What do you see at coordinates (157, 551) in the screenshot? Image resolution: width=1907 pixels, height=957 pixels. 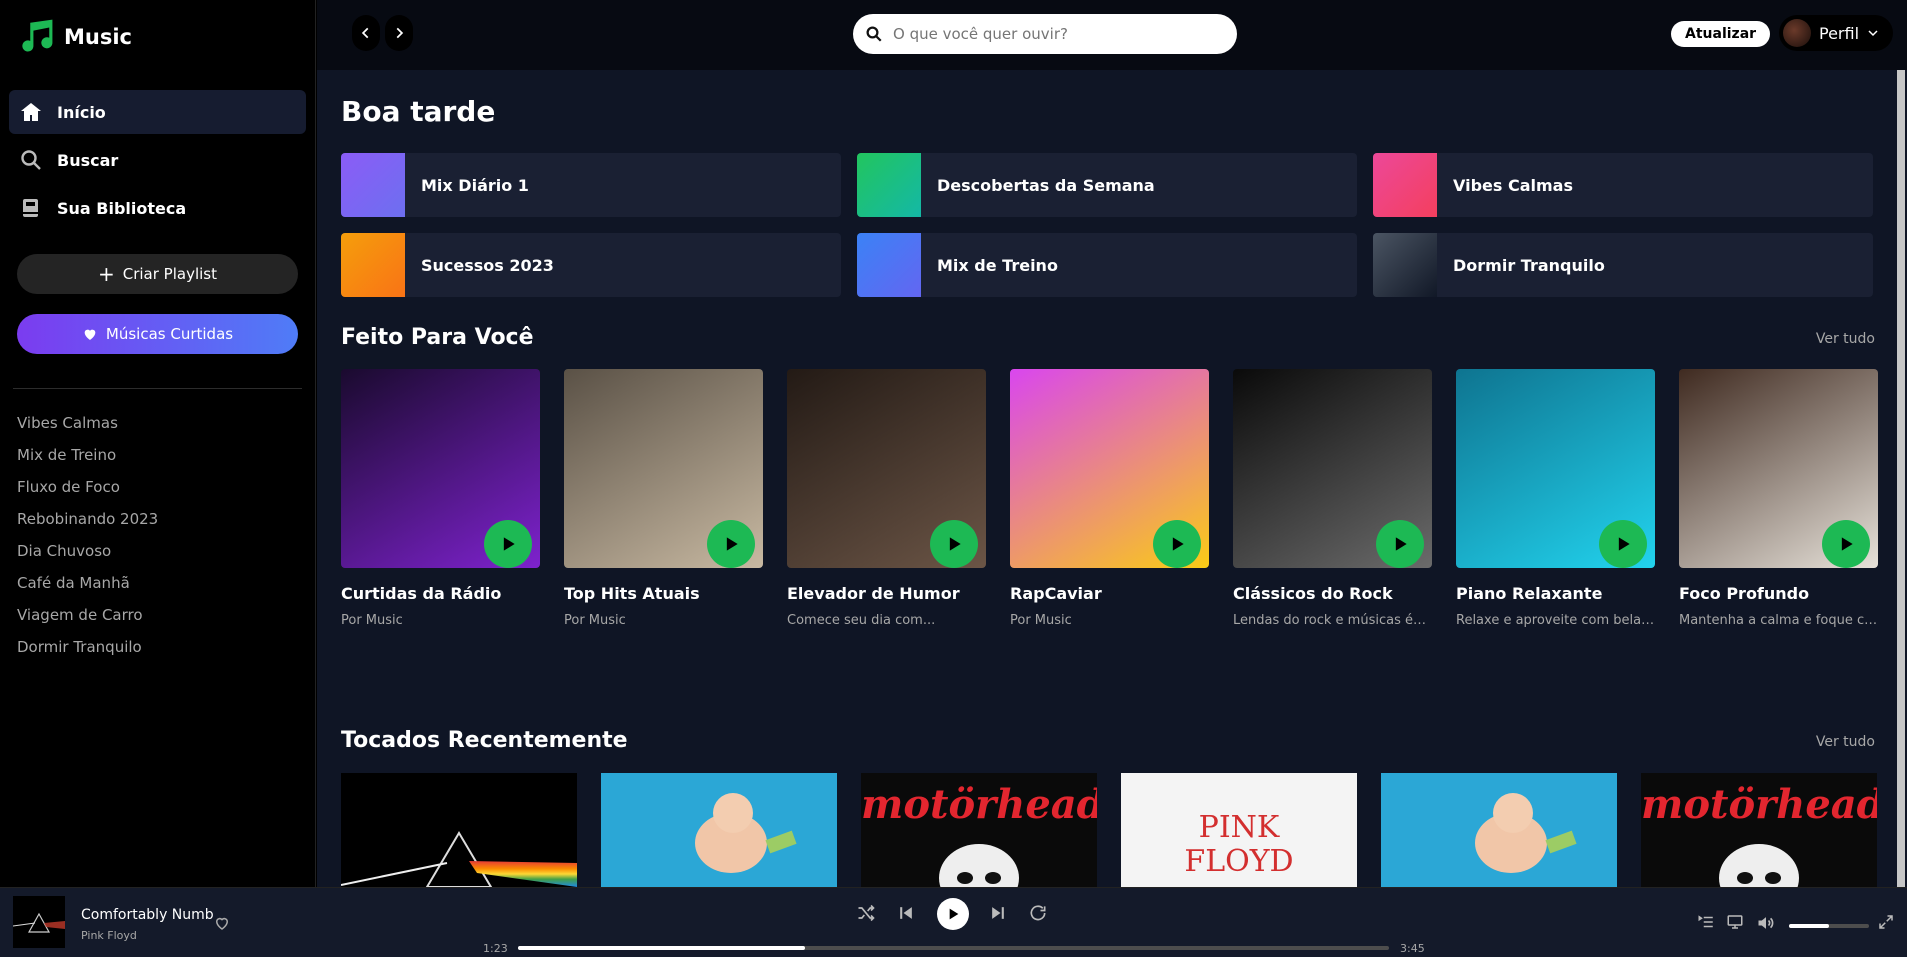 I see `playlist-item: Dia Chuvoso` at bounding box center [157, 551].